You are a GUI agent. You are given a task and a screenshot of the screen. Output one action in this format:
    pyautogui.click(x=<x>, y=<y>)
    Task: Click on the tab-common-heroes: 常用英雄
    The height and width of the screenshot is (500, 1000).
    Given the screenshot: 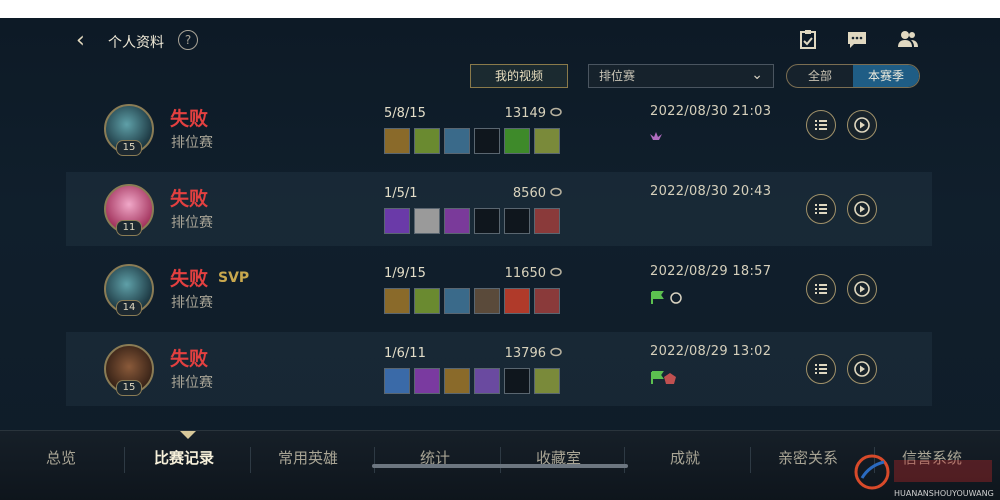 What is the action you would take?
    pyautogui.click(x=308, y=457)
    